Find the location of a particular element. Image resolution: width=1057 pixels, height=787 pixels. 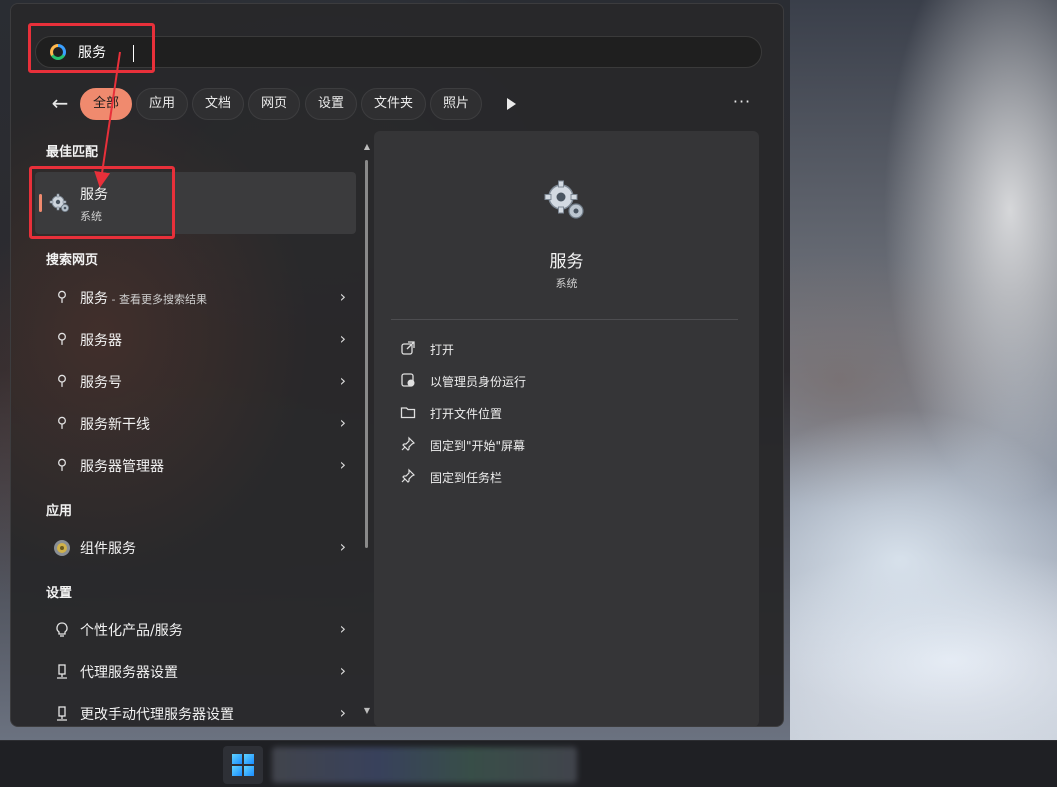

detail-title: 服务 is located at coordinates (566, 262).